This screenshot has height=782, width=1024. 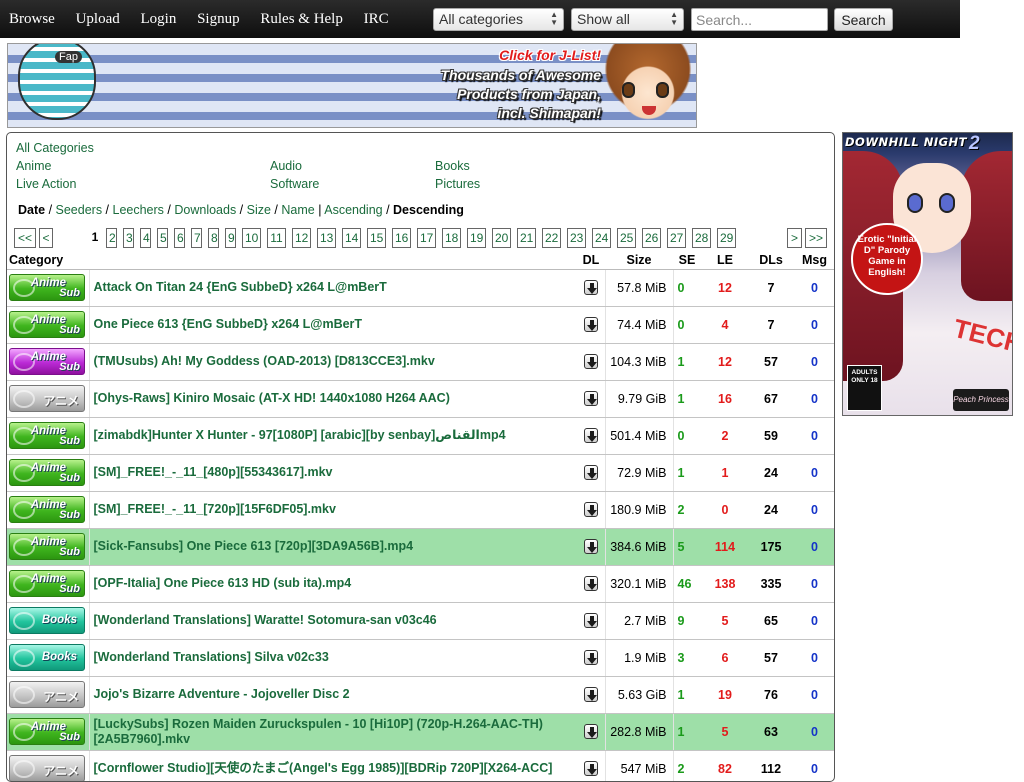 I want to click on header-le: LE, so click(x=725, y=261).